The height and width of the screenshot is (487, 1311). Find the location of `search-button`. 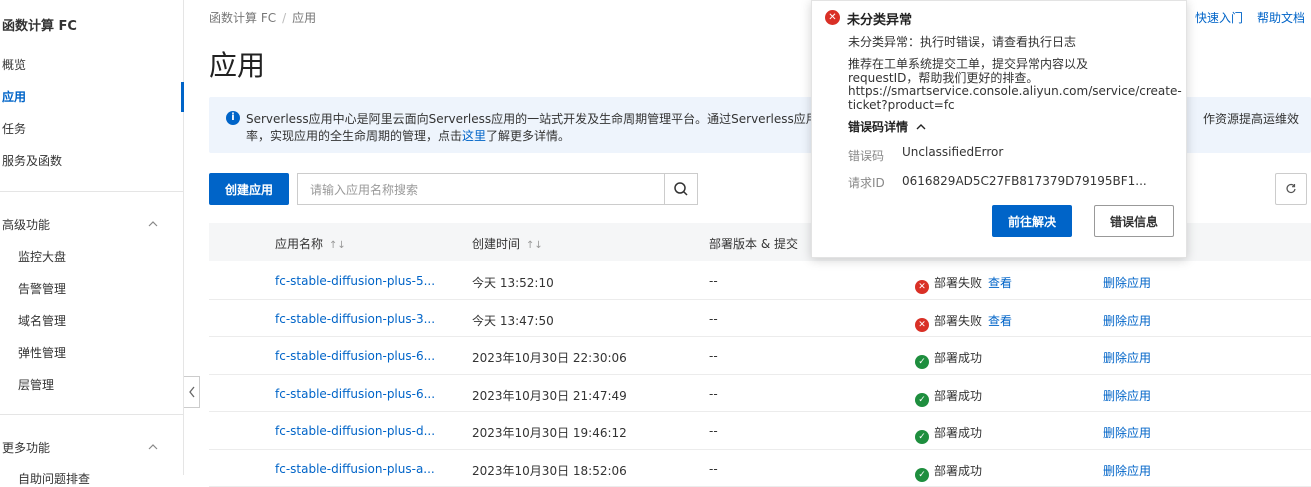

search-button is located at coordinates (681, 189).